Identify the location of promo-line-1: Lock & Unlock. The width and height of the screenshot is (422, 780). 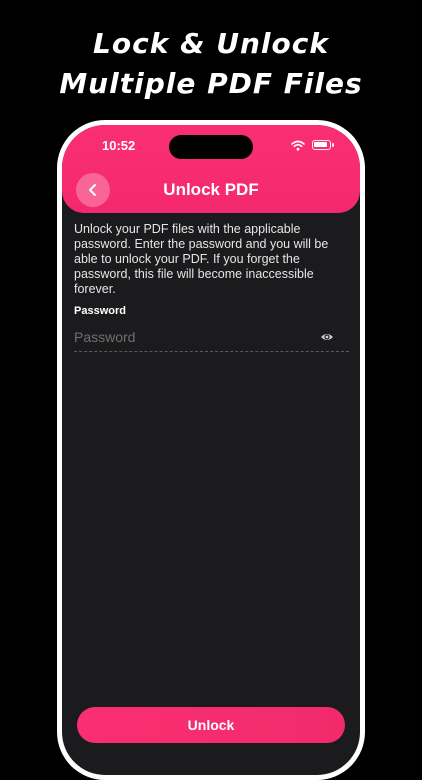
(211, 43).